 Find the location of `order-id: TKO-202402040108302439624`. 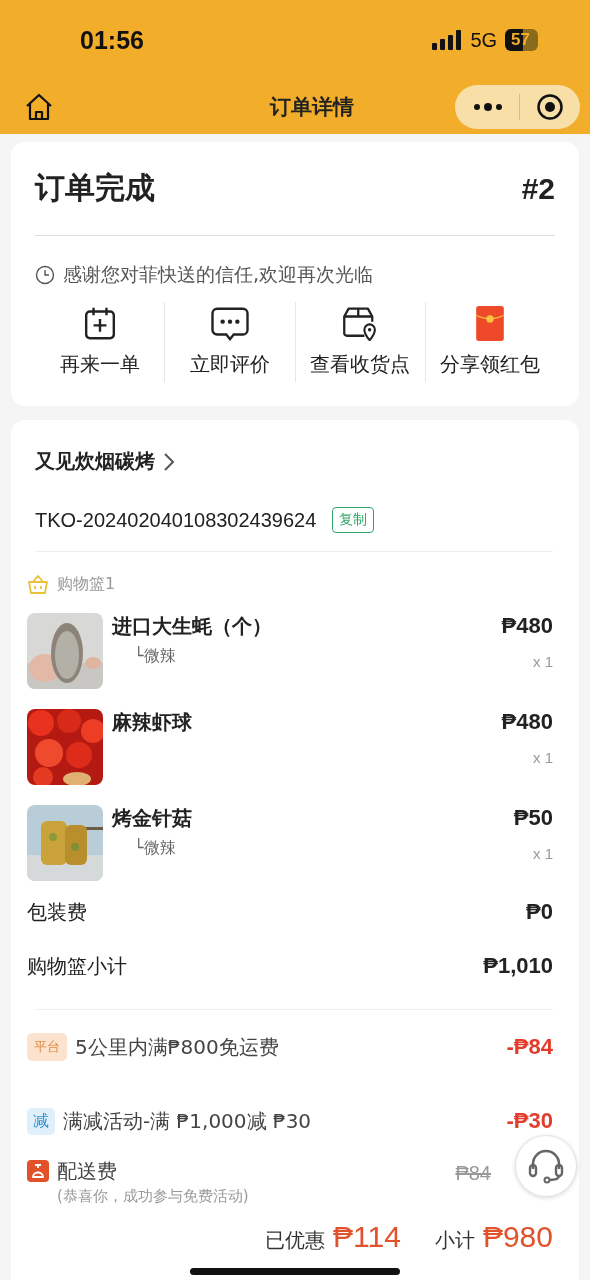

order-id: TKO-202402040108302439624 is located at coordinates (176, 520).